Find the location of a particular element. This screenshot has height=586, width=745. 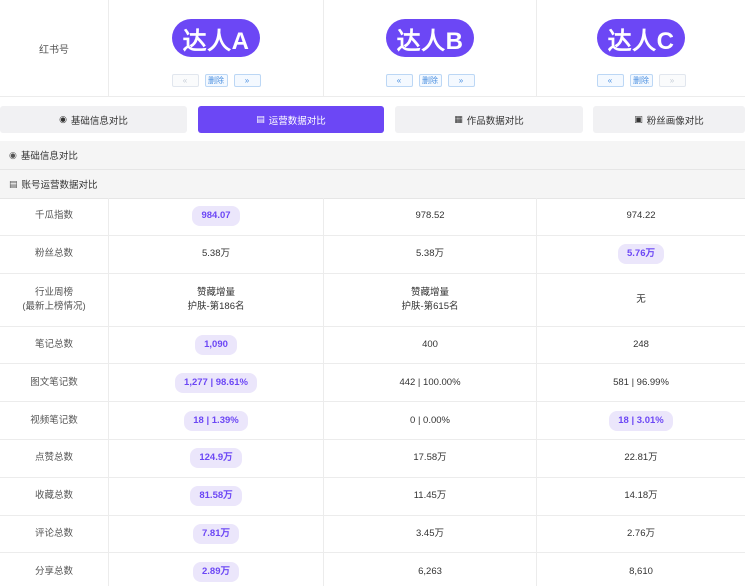

best-value-badge: 7.81万 is located at coordinates (216, 533).